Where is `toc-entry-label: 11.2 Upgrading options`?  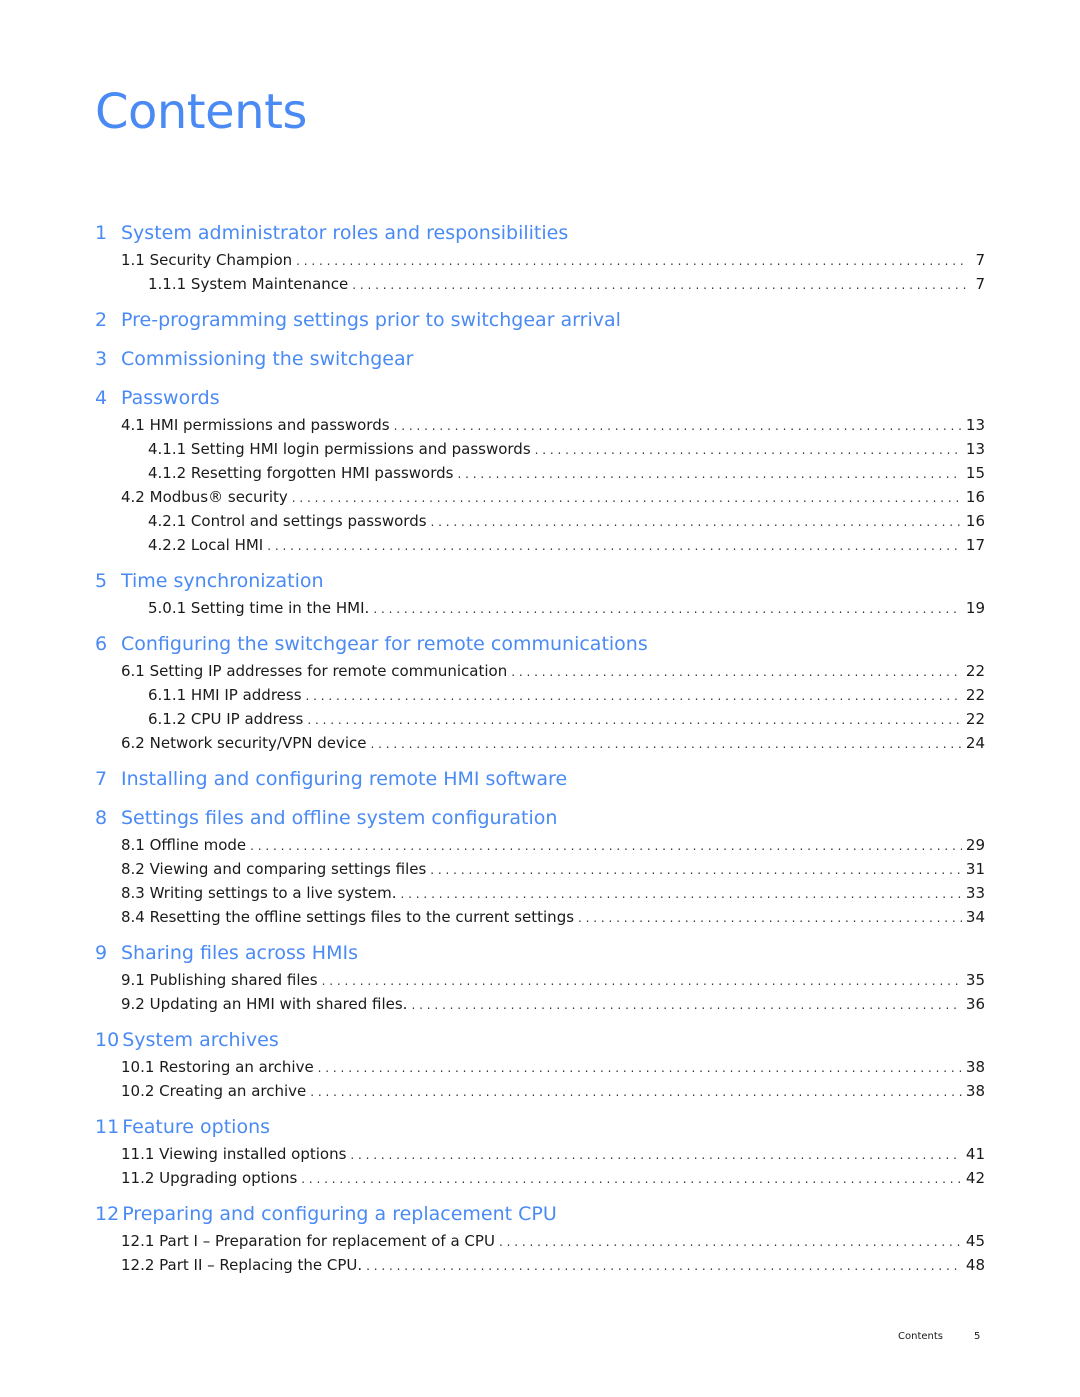 toc-entry-label: 11.2 Upgrading options is located at coordinates (211, 1178).